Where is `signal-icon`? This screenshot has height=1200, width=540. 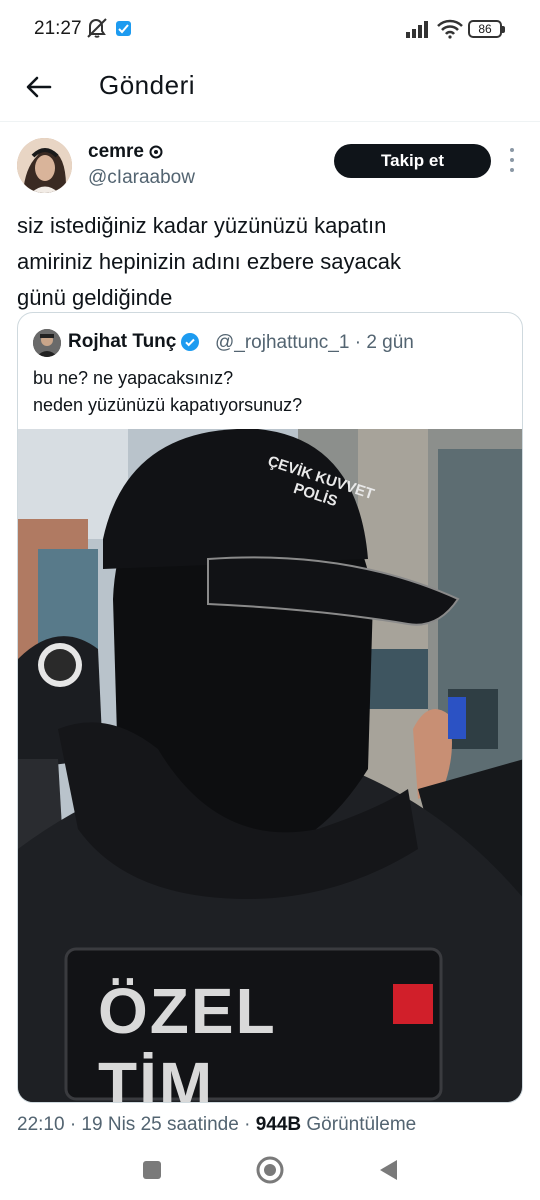 signal-icon is located at coordinates (419, 31).